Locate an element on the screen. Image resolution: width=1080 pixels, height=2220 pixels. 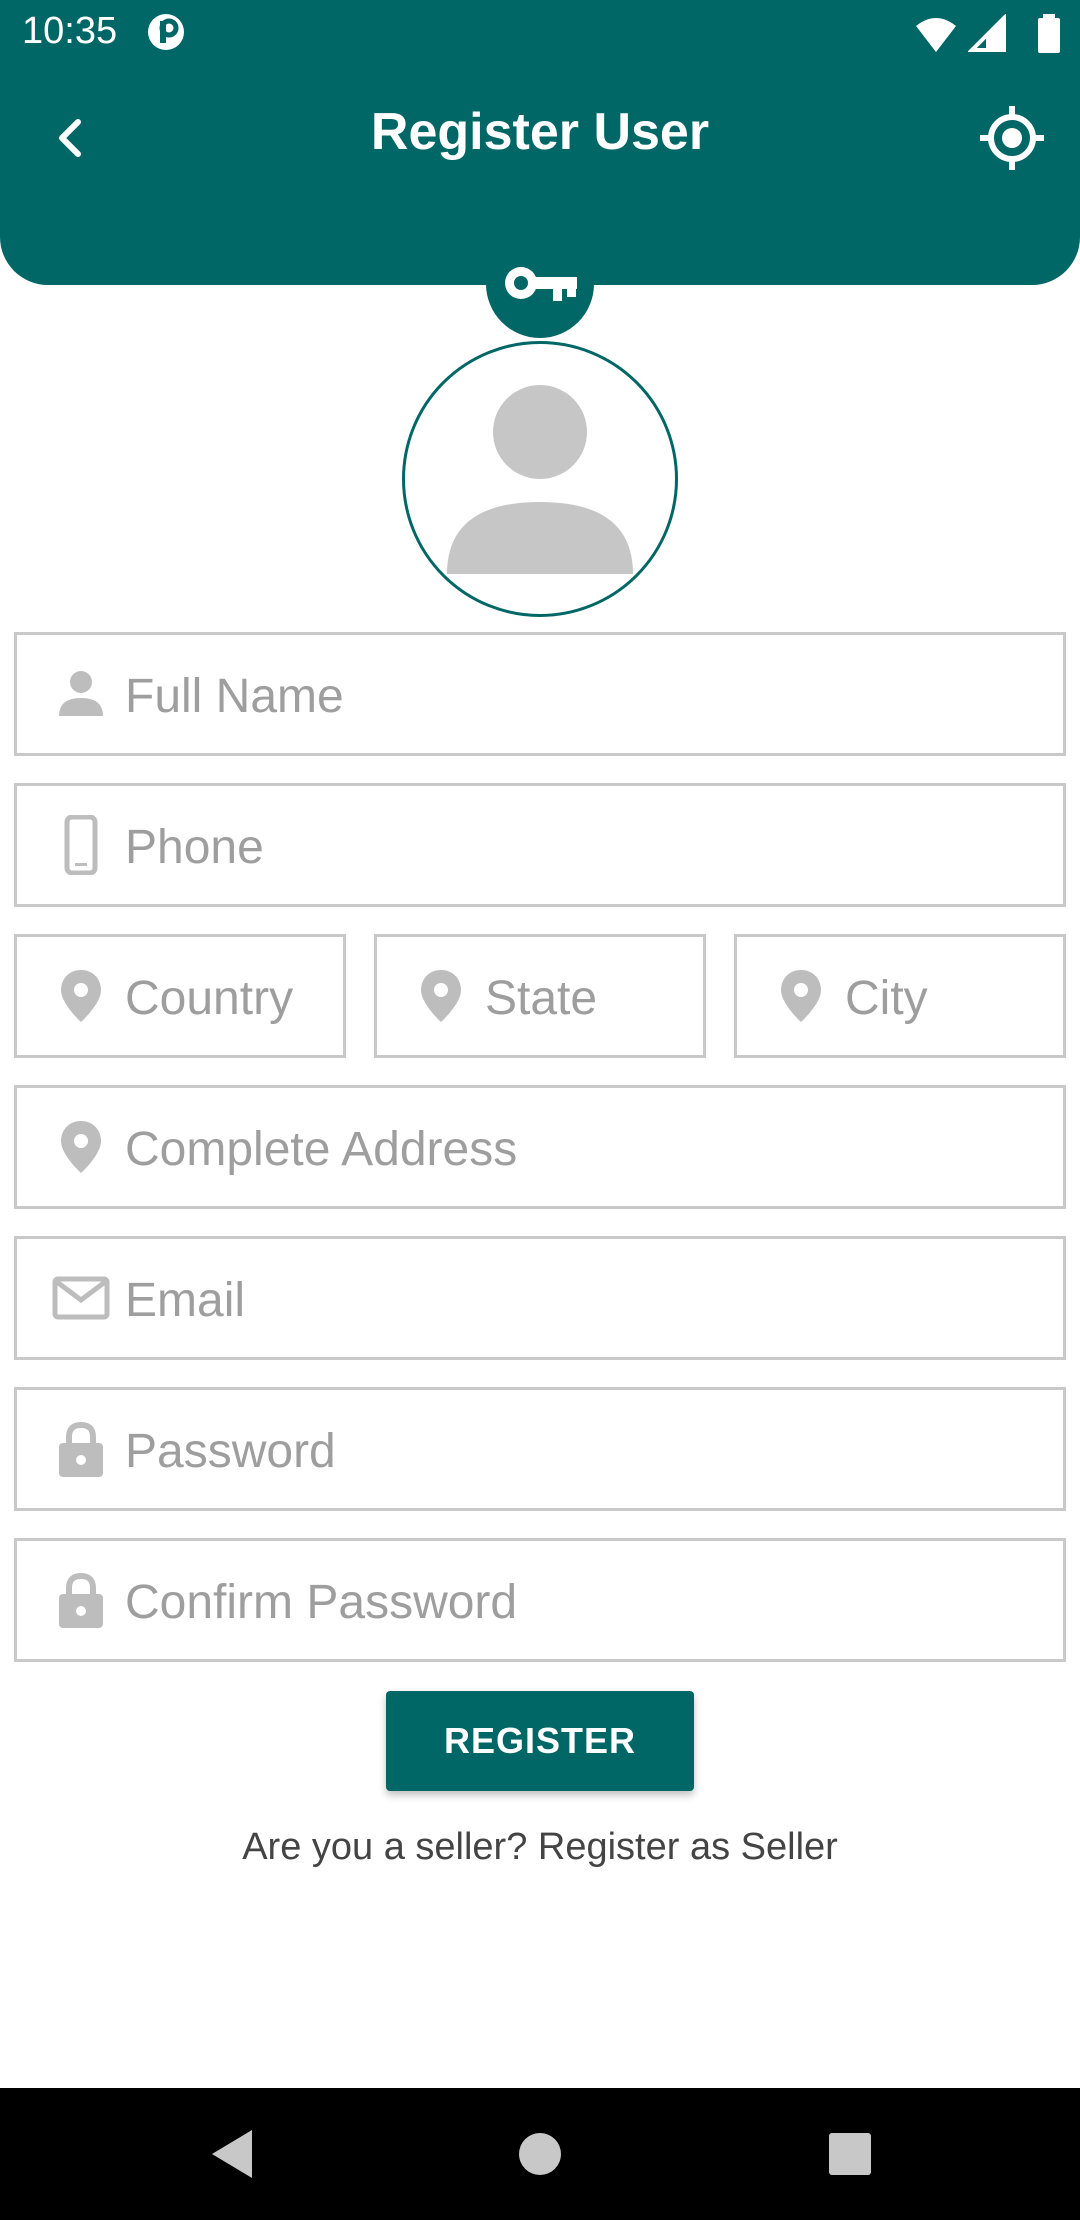
country-placeholder: Country is located at coordinates (209, 998).